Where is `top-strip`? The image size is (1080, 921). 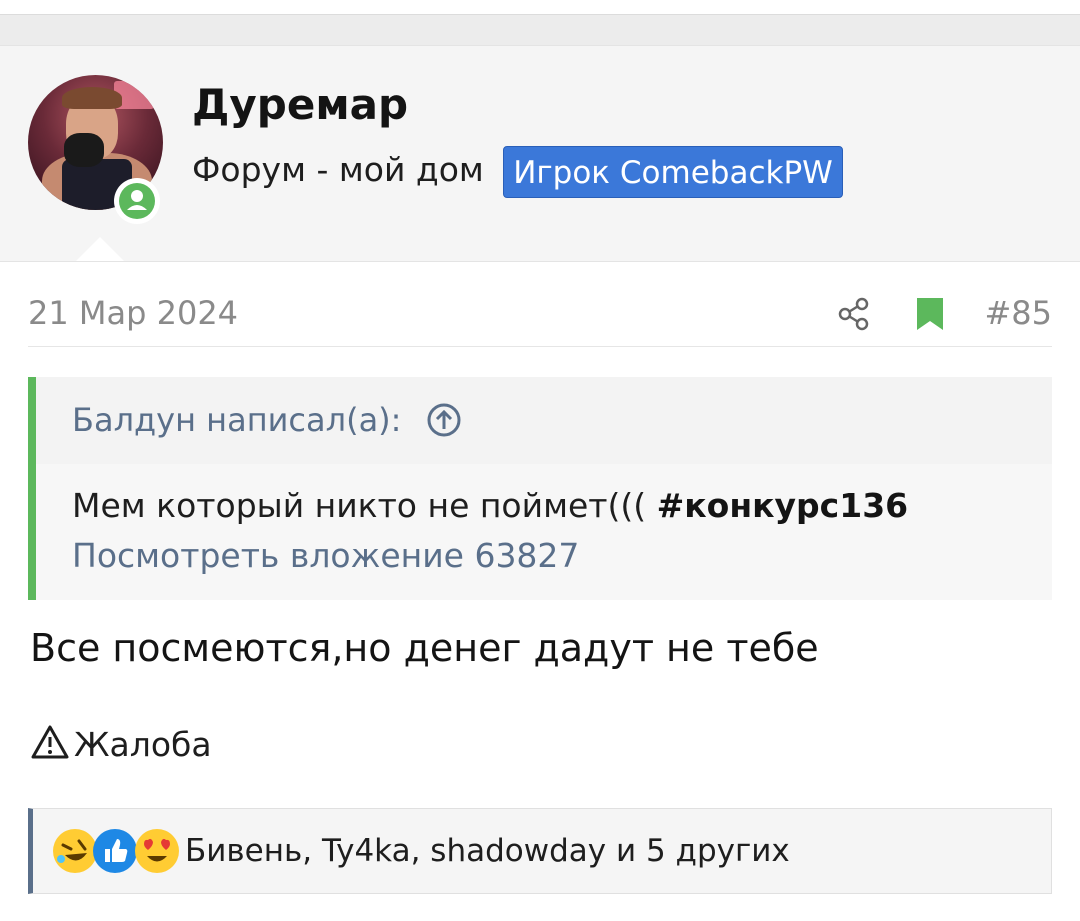 top-strip is located at coordinates (540, 29).